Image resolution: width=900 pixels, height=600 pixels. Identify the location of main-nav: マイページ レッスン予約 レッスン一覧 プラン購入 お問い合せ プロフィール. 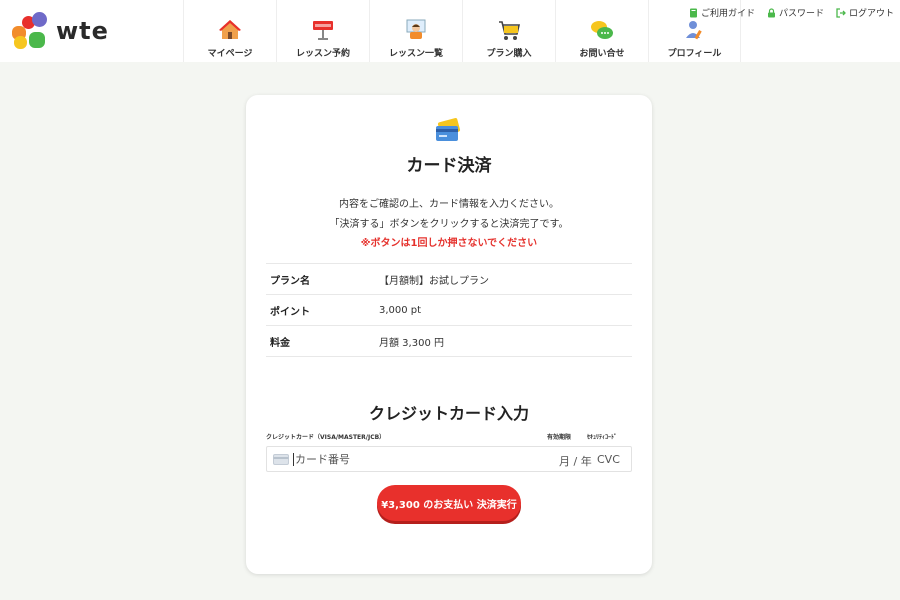
(462, 31).